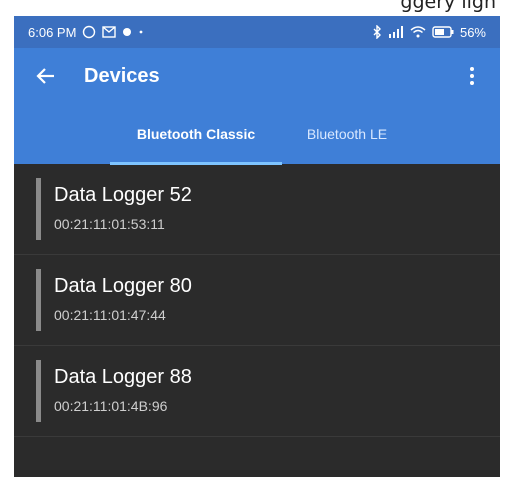 The height and width of the screenshot is (477, 514). Describe the element at coordinates (52, 32) in the screenshot. I see `status-time: 6:06 PM` at that location.